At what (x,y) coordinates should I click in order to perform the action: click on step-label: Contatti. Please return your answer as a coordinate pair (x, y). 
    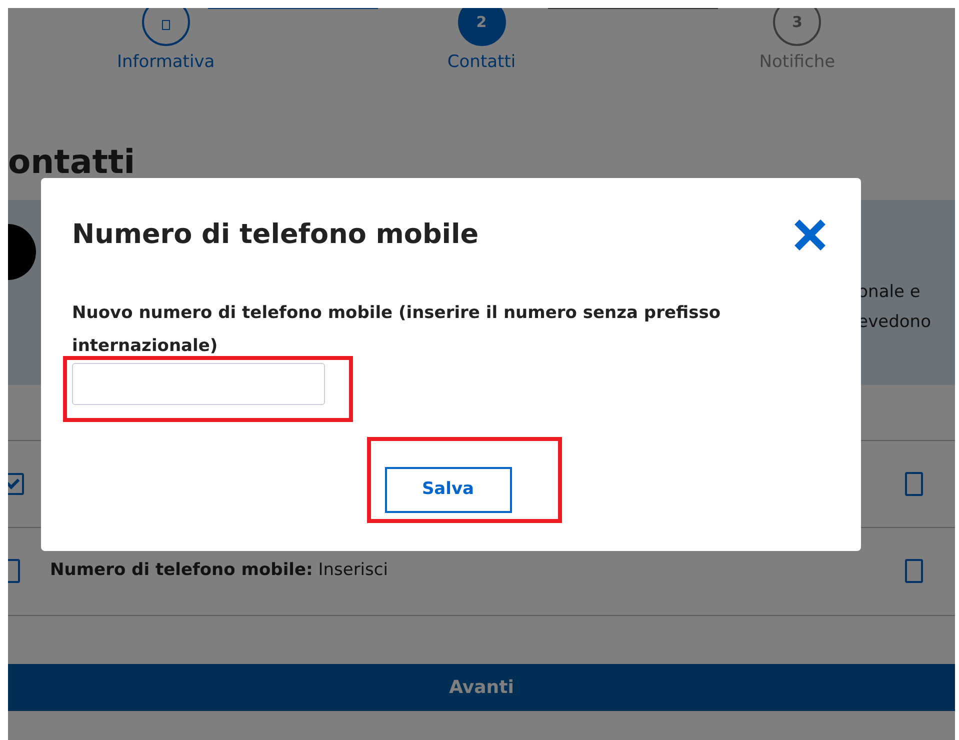
    Looking at the image, I should click on (481, 63).